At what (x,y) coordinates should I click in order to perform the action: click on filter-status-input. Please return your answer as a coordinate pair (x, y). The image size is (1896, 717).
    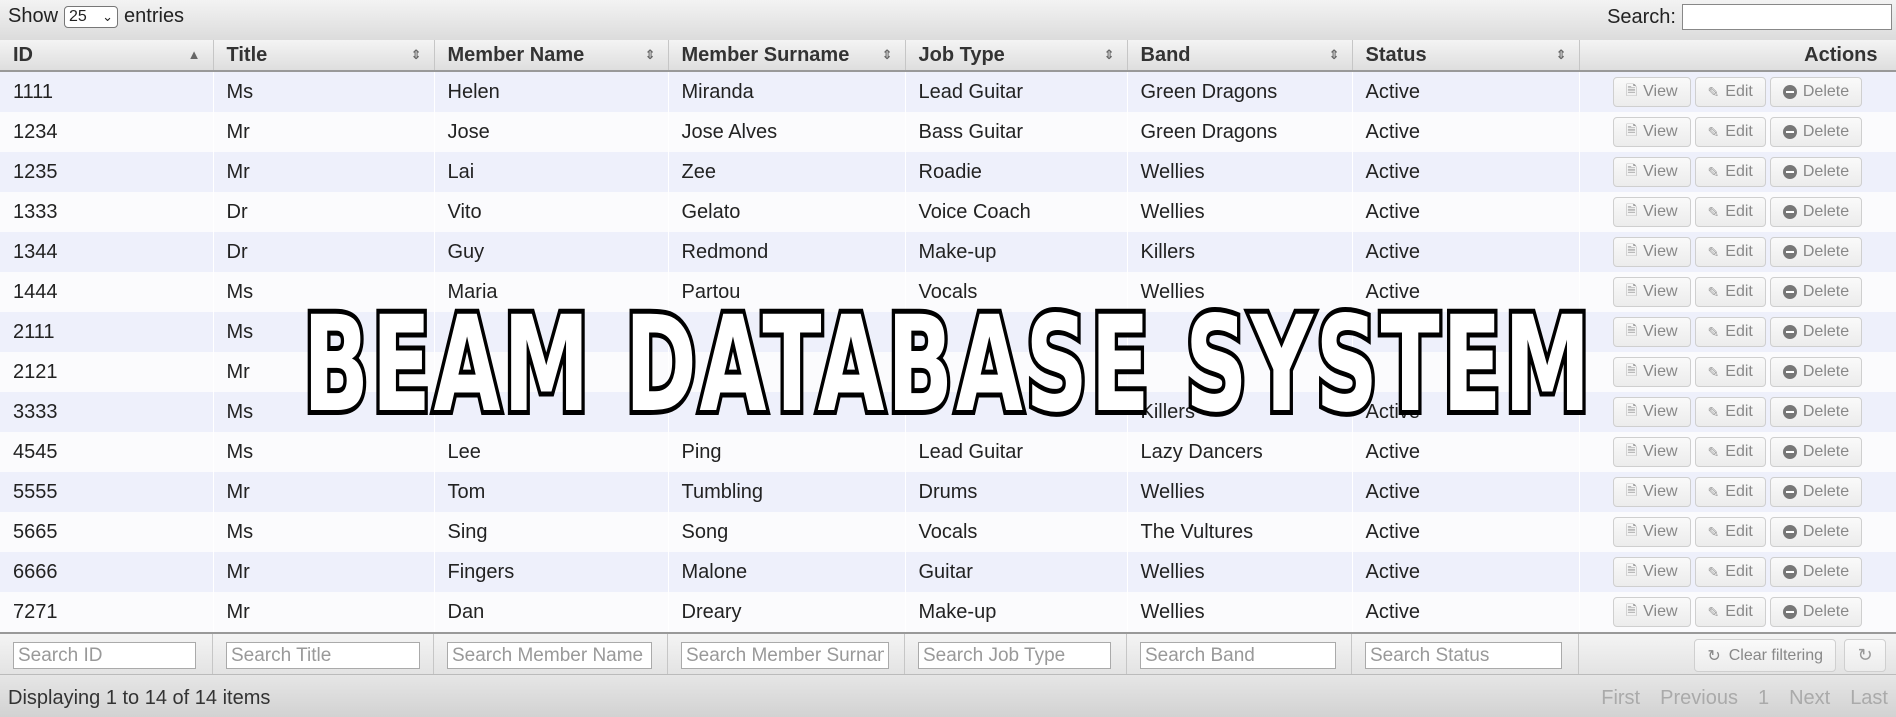
    Looking at the image, I should click on (1463, 655).